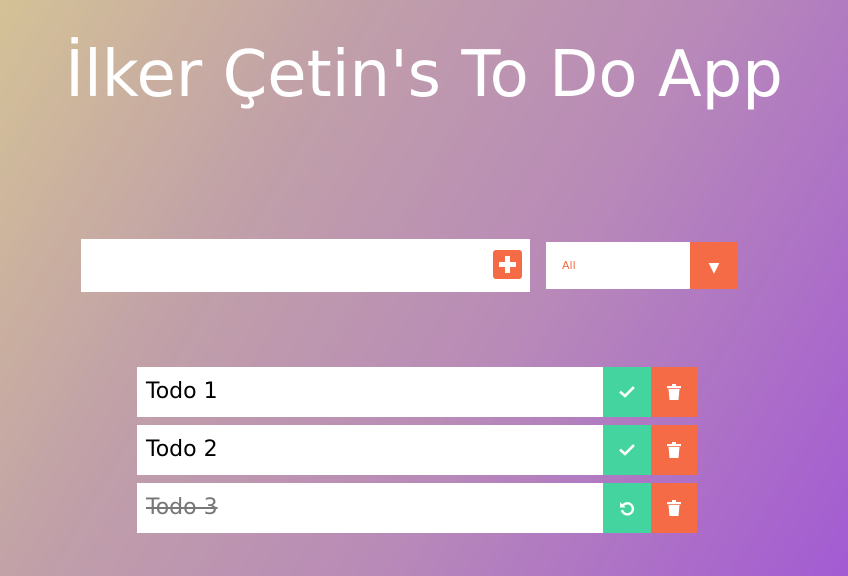 The height and width of the screenshot is (576, 848). I want to click on todo-item-completed: Todo 3, so click(417, 508).